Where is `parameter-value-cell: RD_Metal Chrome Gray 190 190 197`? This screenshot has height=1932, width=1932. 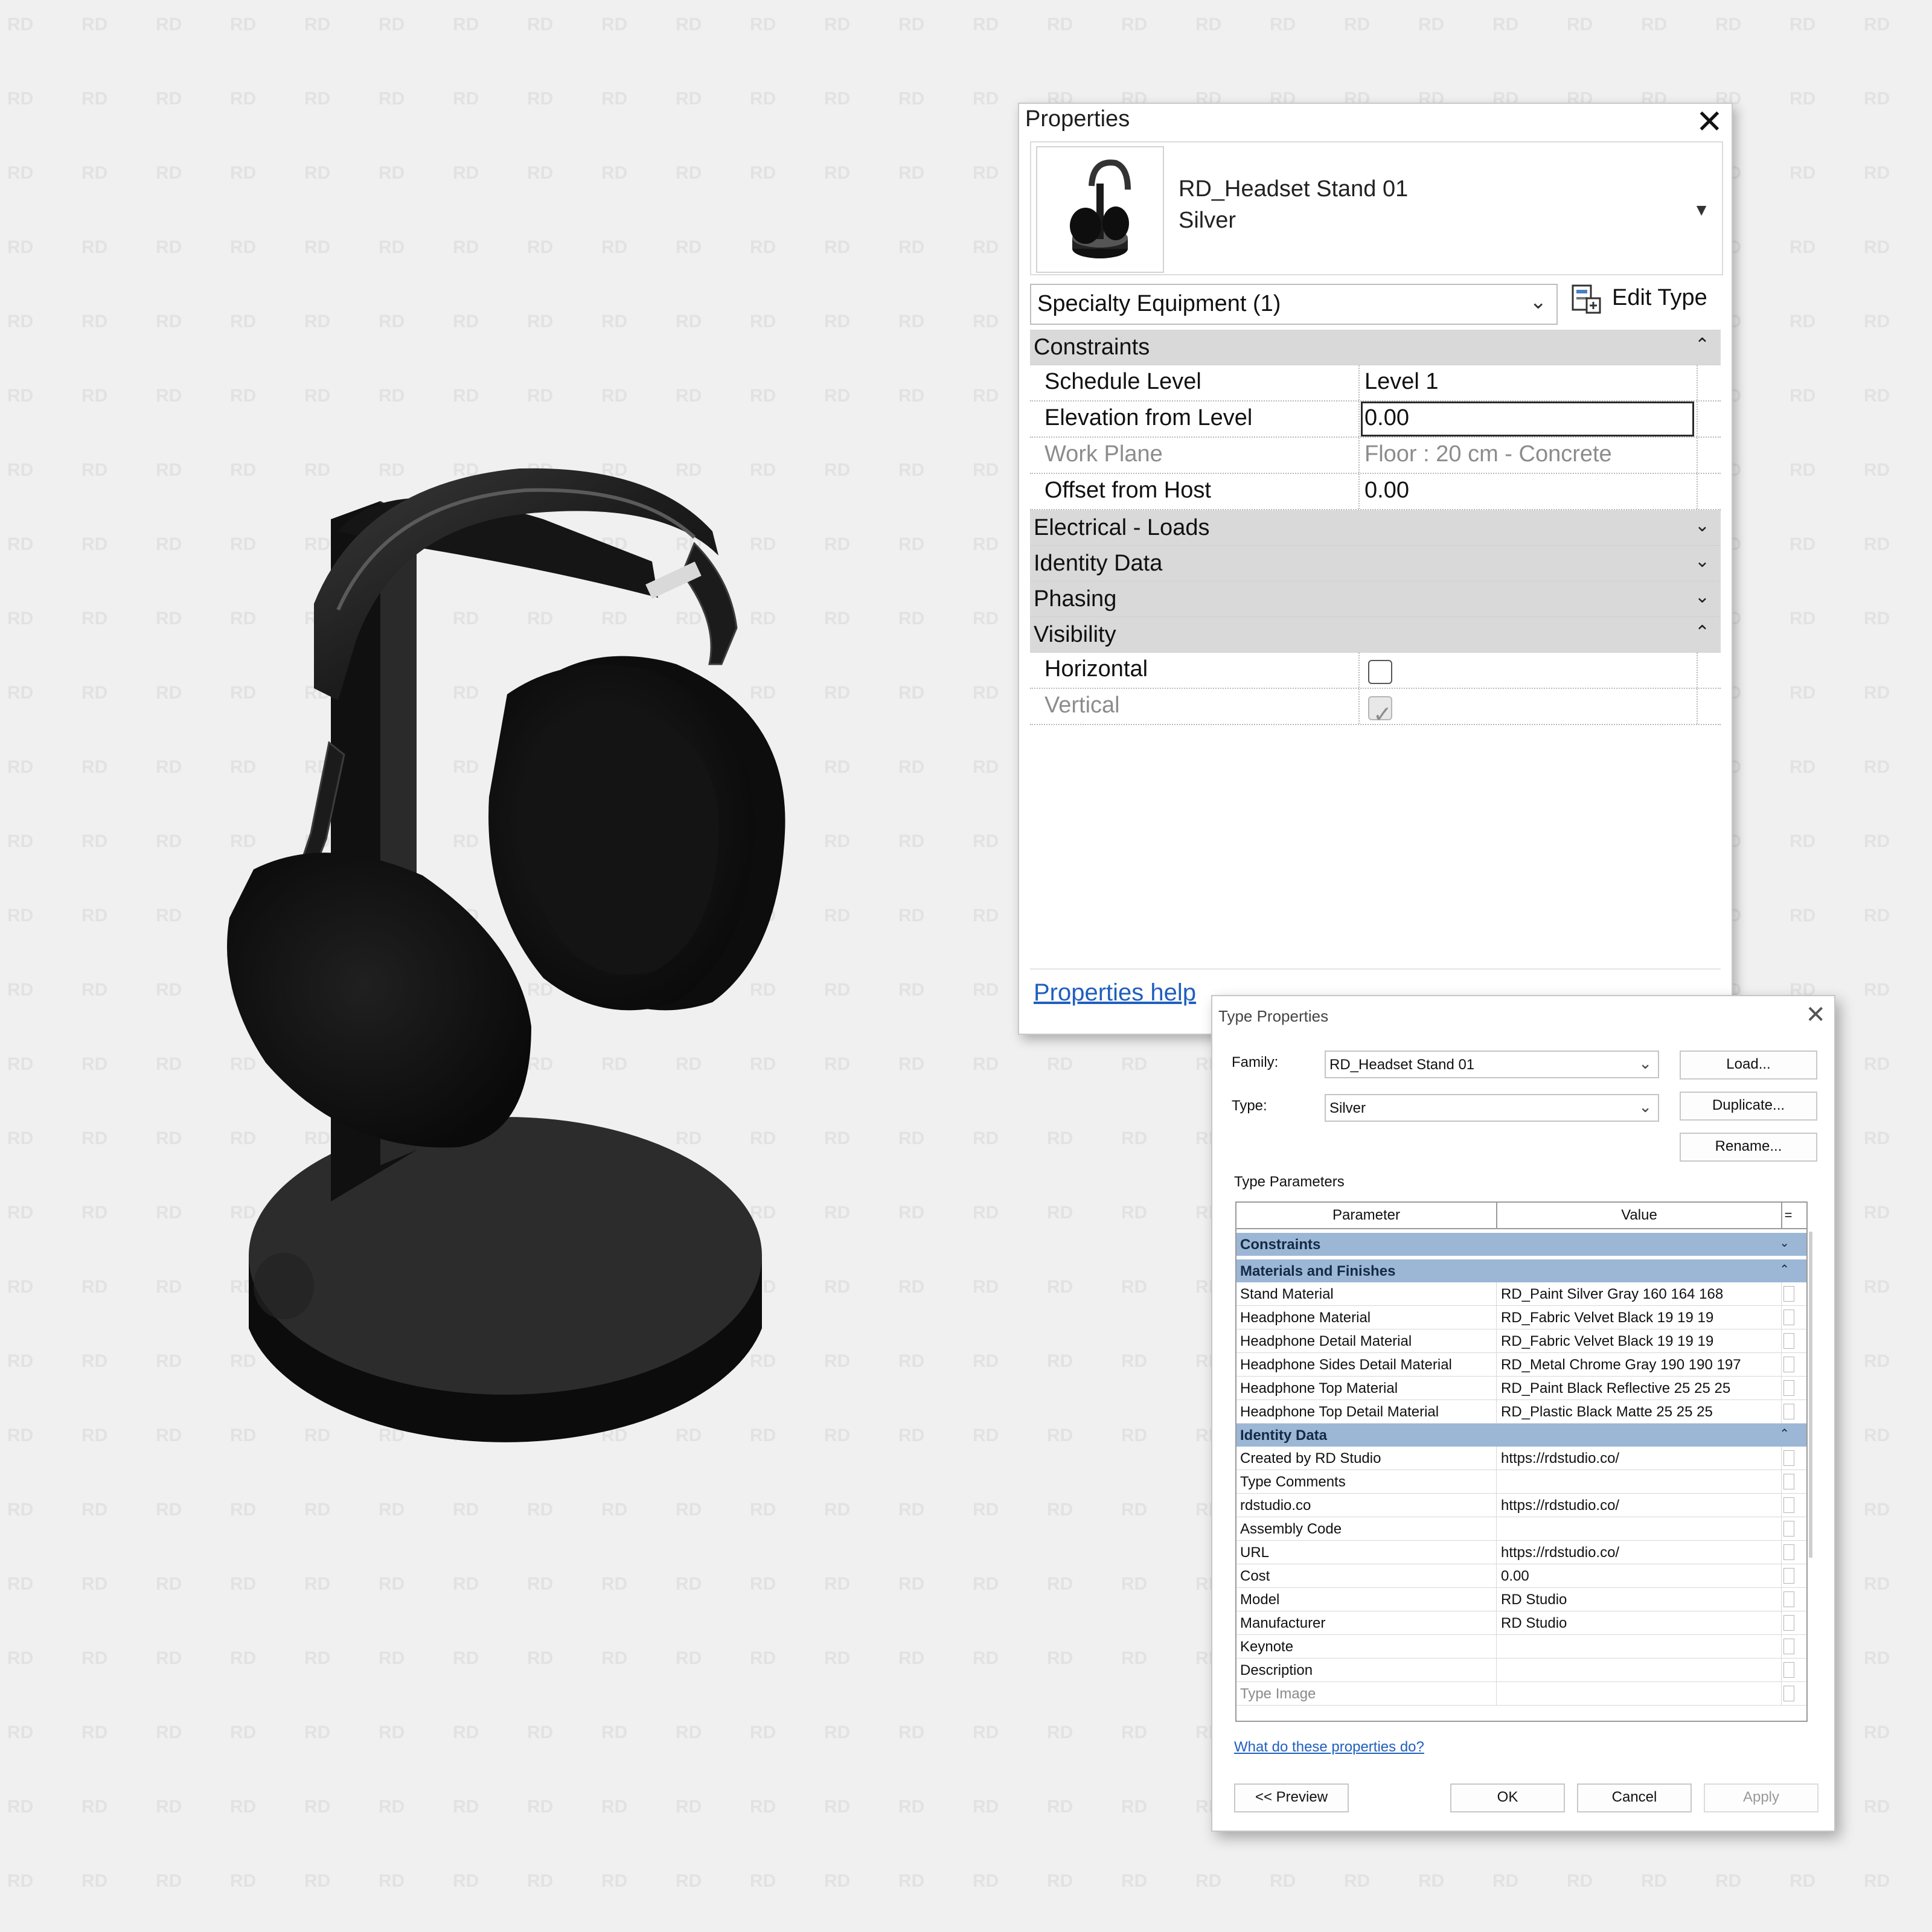 parameter-value-cell: RD_Metal Chrome Gray 190 190 197 is located at coordinates (1639, 1364).